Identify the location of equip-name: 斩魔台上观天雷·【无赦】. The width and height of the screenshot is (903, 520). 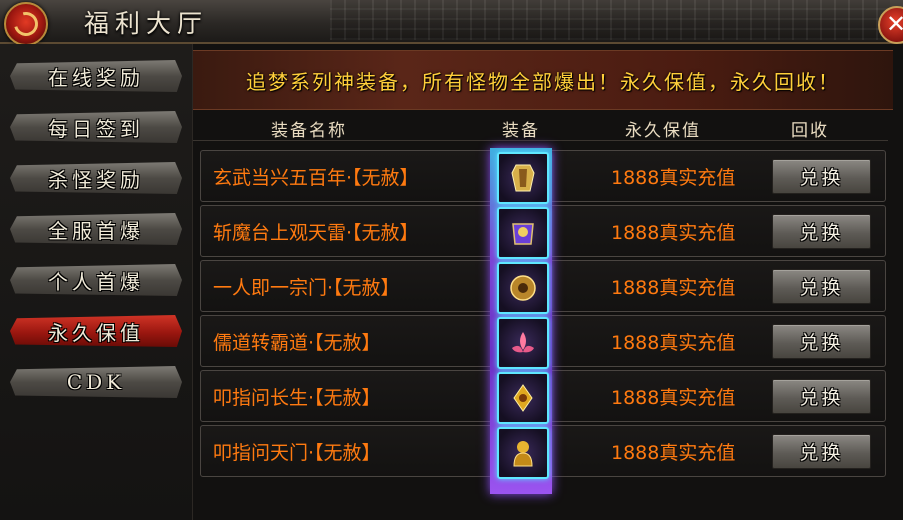
(316, 233).